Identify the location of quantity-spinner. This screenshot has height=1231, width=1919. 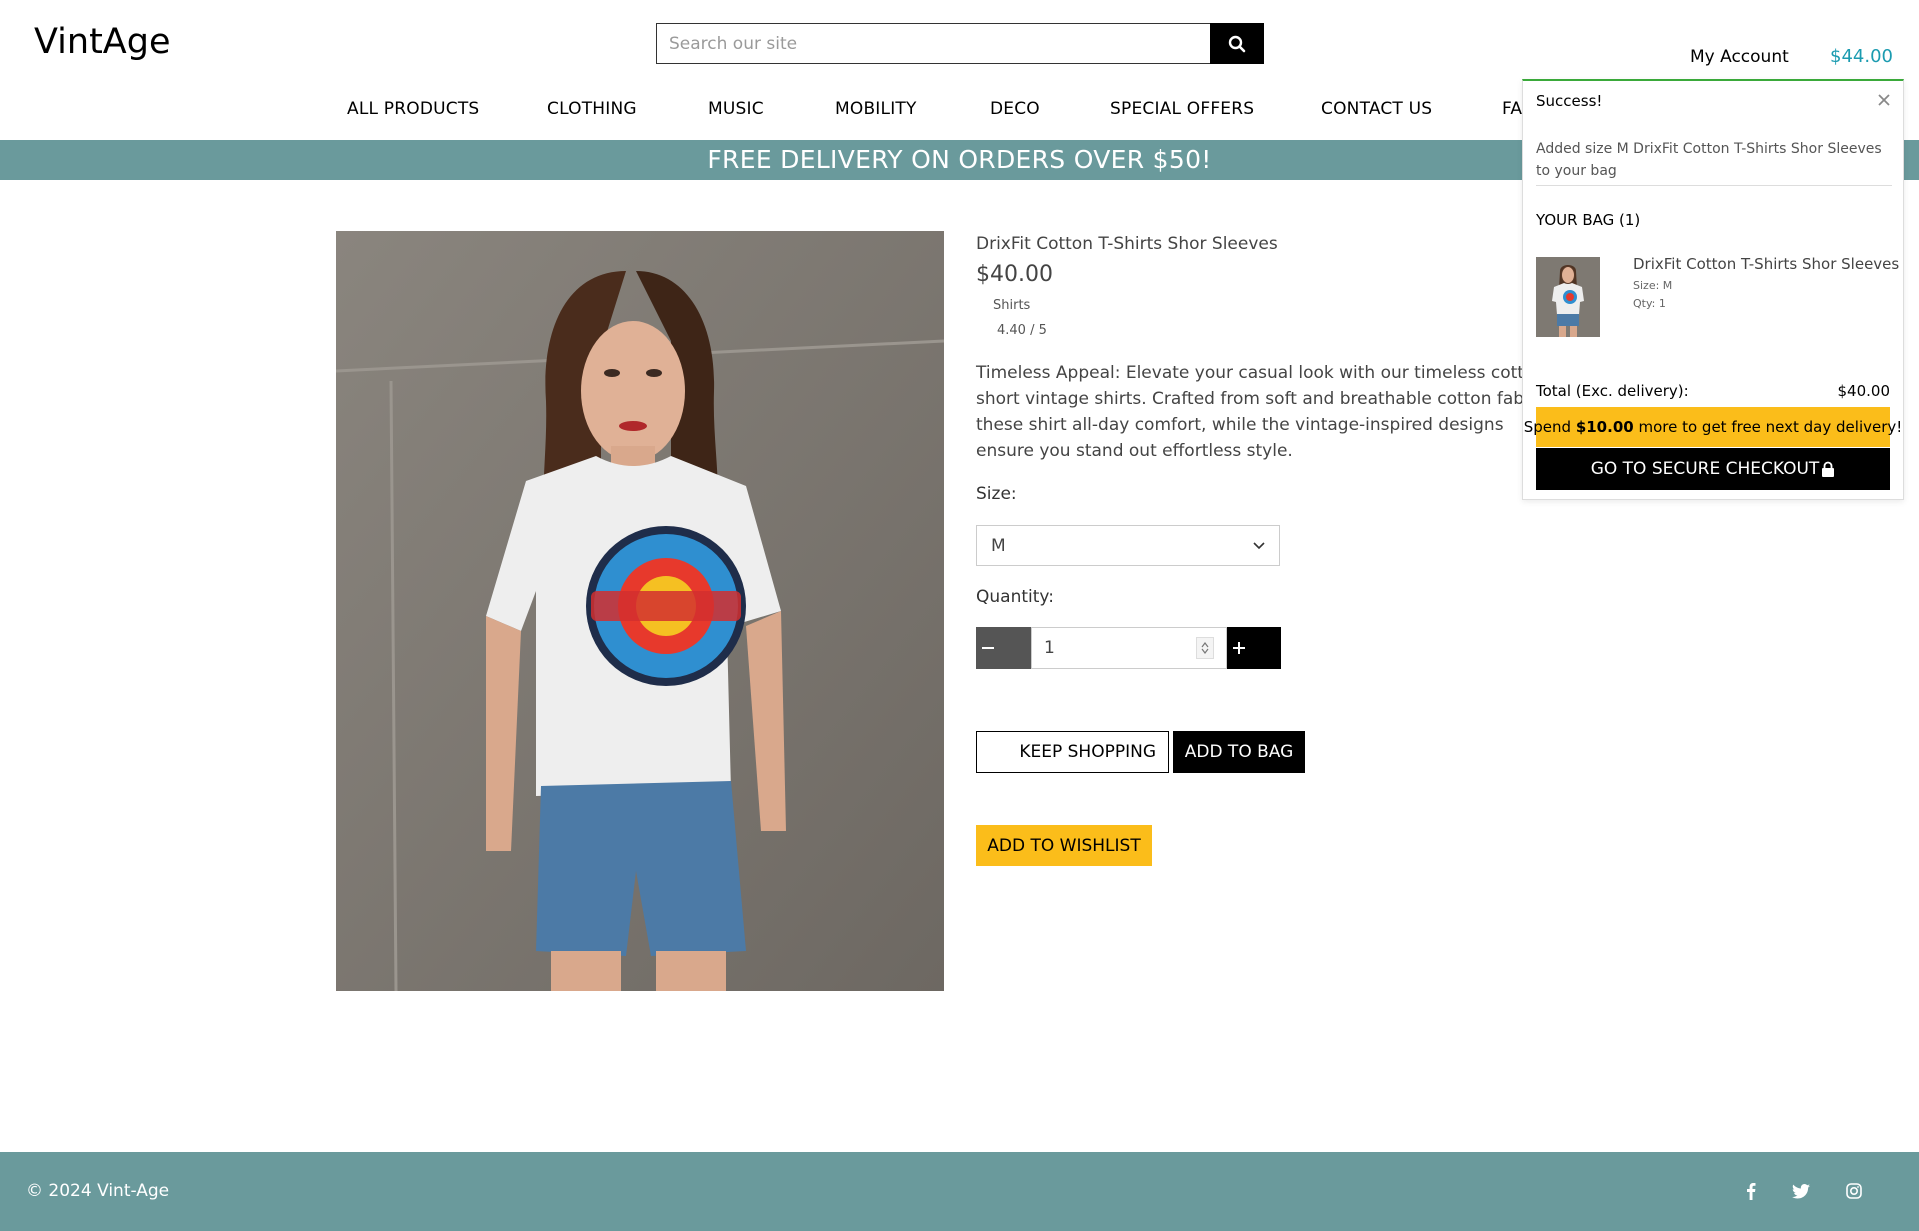
(1205, 648).